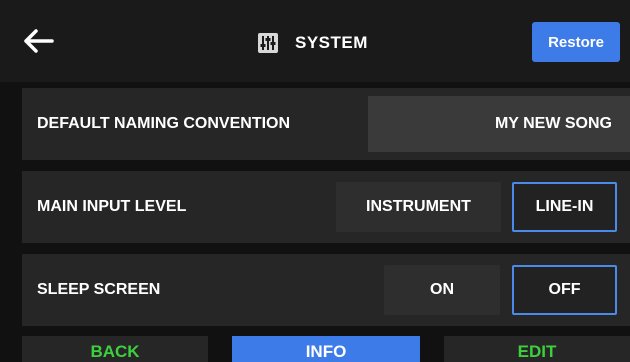  I want to click on setting-label: DEFAULT NAMING CONVENTION, so click(164, 123).